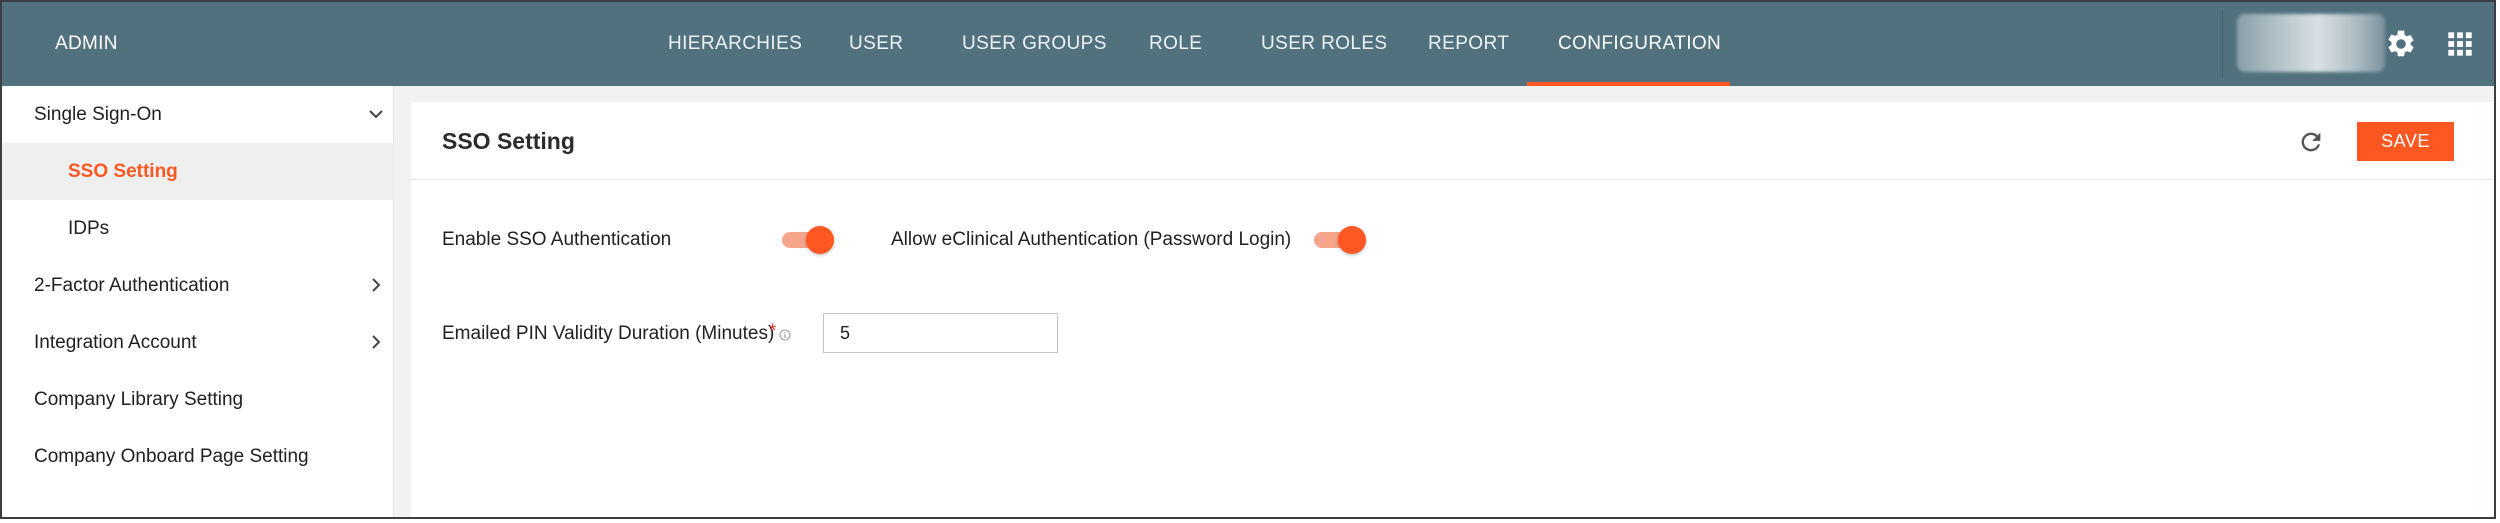  Describe the element at coordinates (139, 399) in the screenshot. I see `sidebar-item-label: Company Library Setting` at that location.